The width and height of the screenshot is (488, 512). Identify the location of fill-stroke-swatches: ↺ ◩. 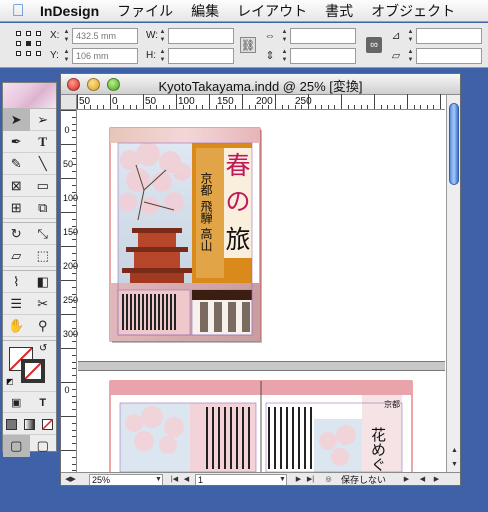
(29, 366).